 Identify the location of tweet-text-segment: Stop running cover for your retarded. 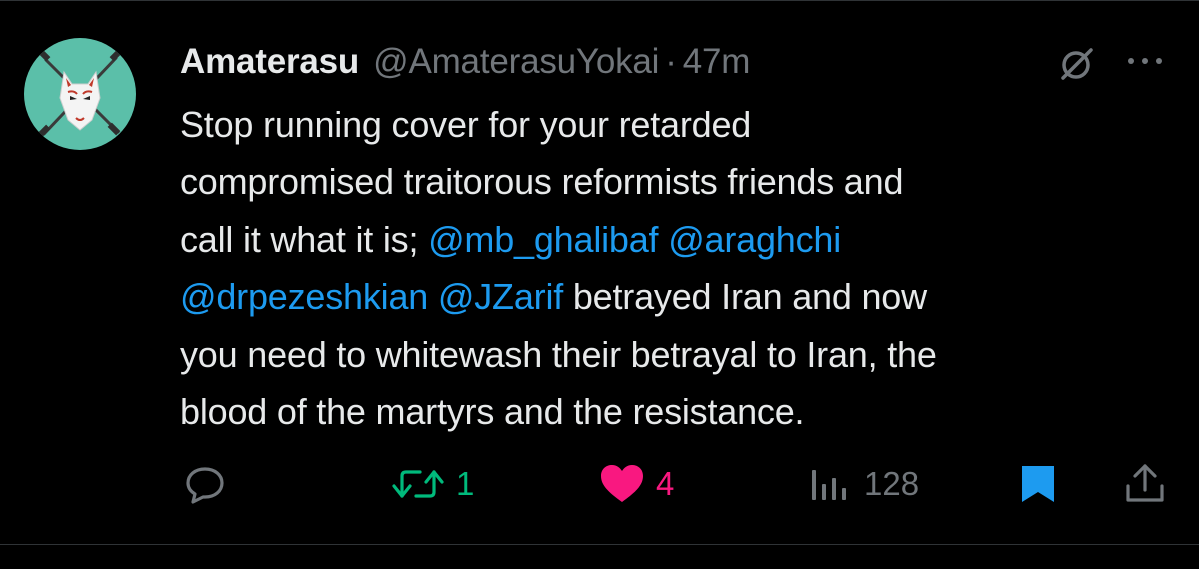
(466, 124).